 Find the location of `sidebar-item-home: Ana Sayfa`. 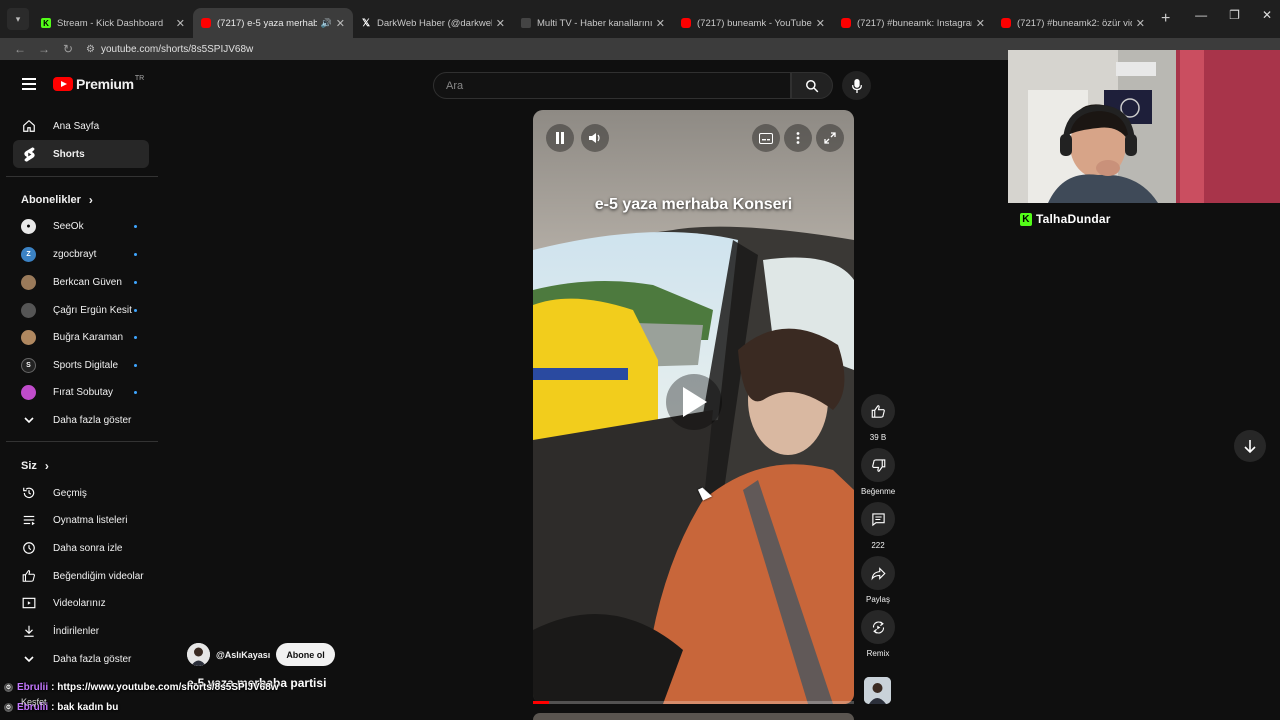

sidebar-item-home: Ana Sayfa is located at coordinates (81, 126).